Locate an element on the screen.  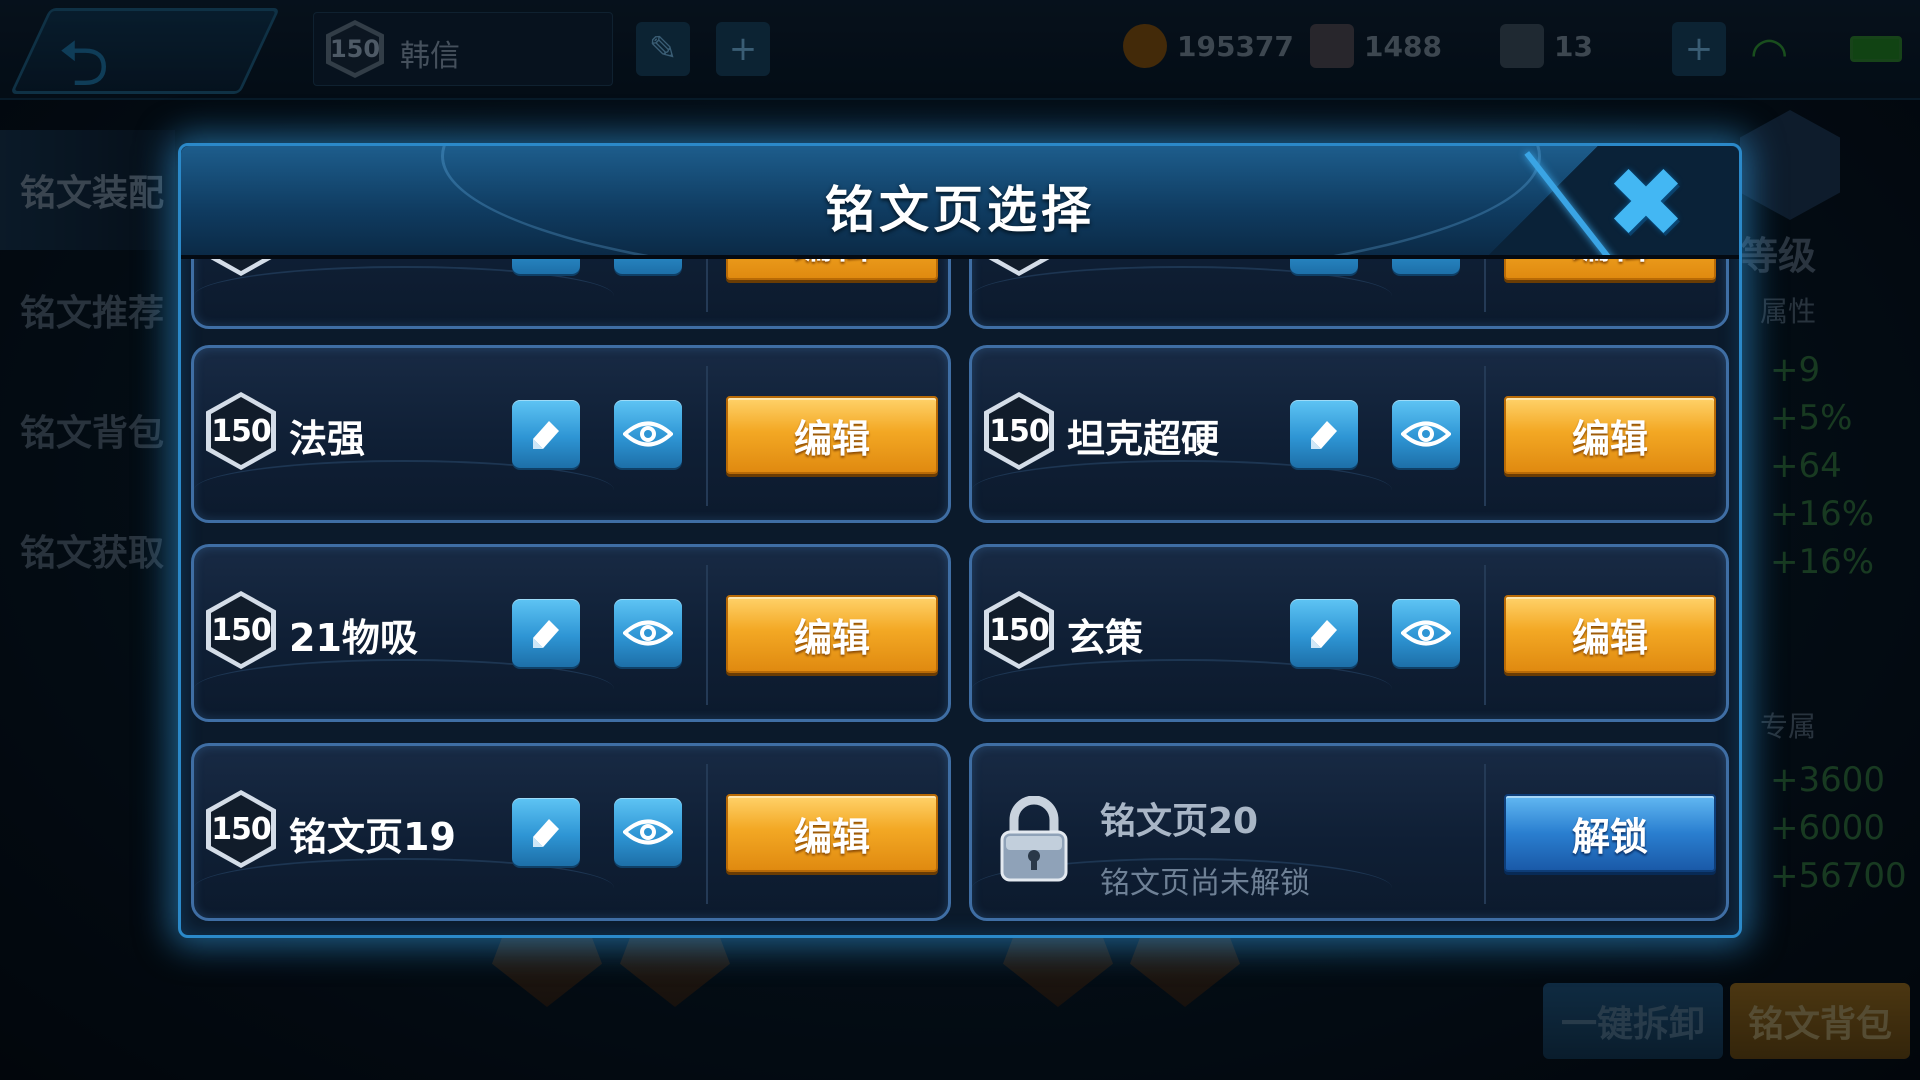
rune-page-card: 150 坦克超硬 编辑 is located at coordinates (1349, 434).